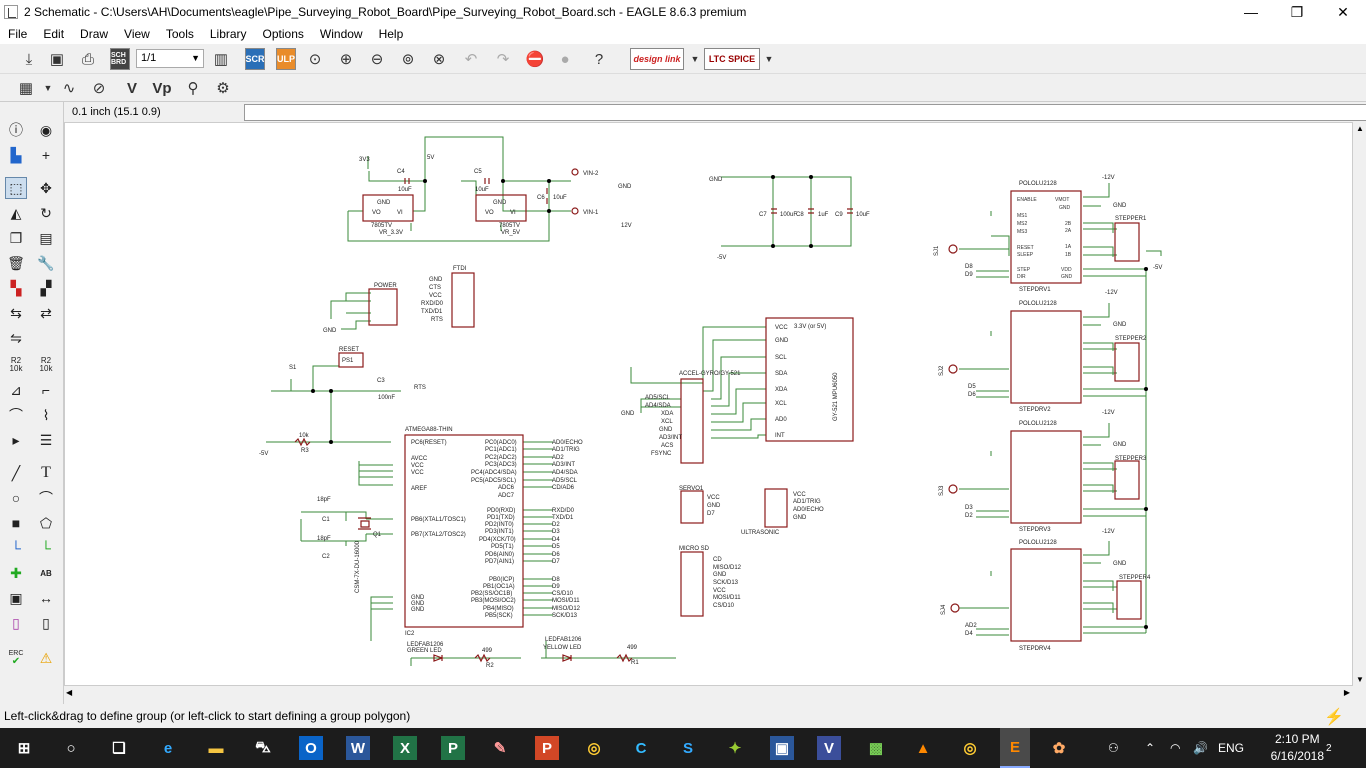 The width and height of the screenshot is (1366, 768). Describe the element at coordinates (1360, 679) in the screenshot. I see `scroll-down-icon: ▼` at that location.